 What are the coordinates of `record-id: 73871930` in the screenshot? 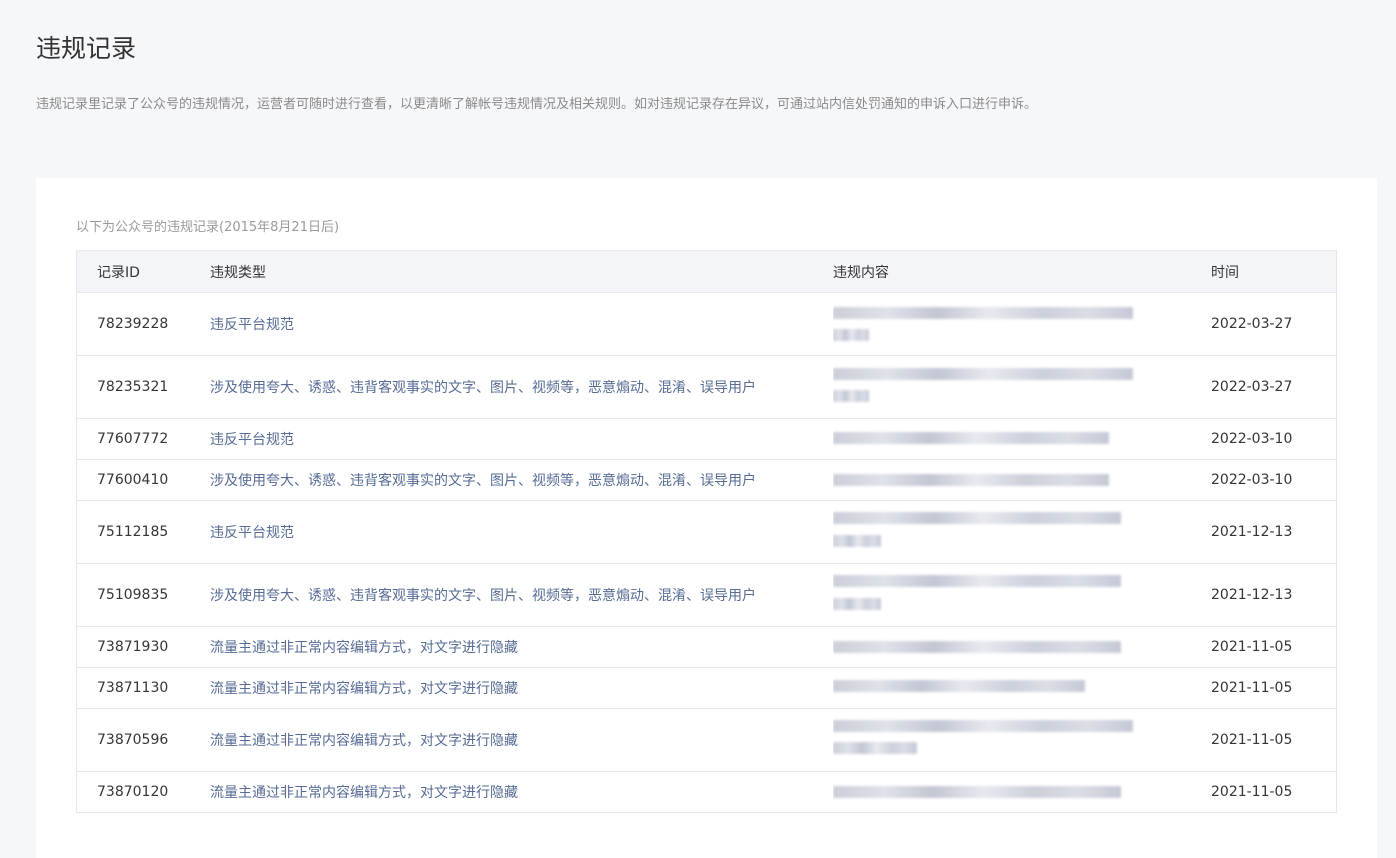 It's located at (133, 647).